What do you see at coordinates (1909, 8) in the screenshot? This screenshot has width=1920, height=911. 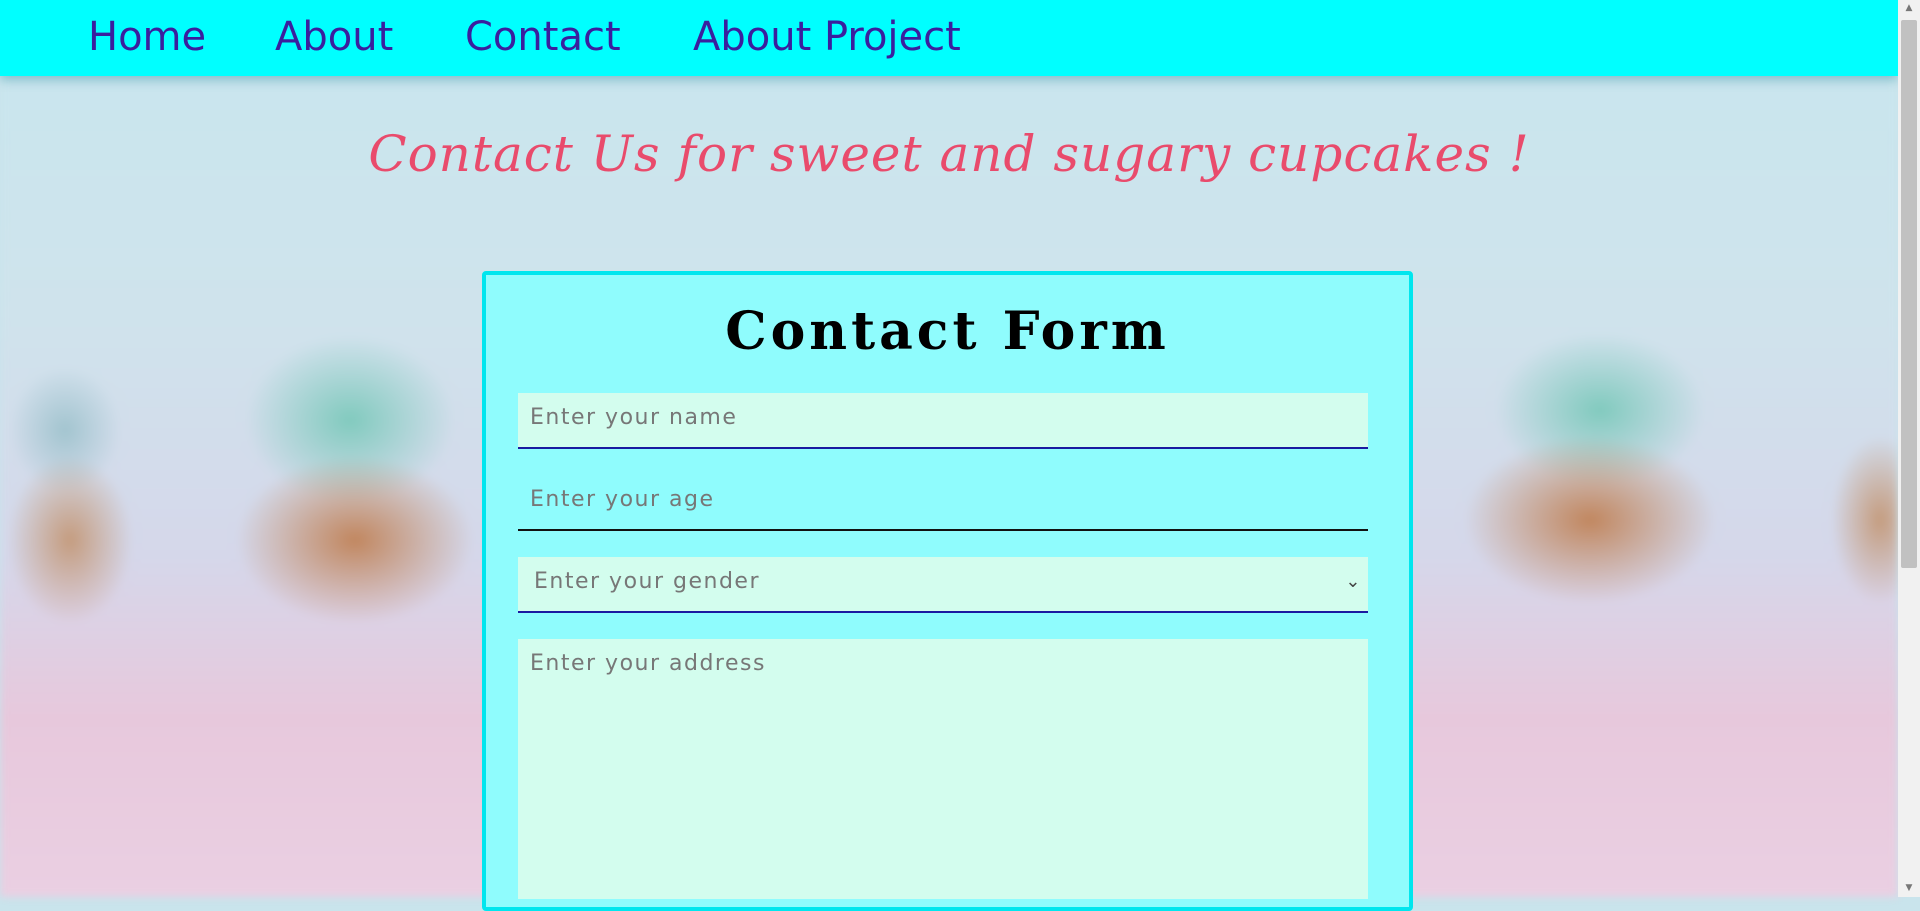 I see `scroll-up-arrow-icon: ▲` at bounding box center [1909, 8].